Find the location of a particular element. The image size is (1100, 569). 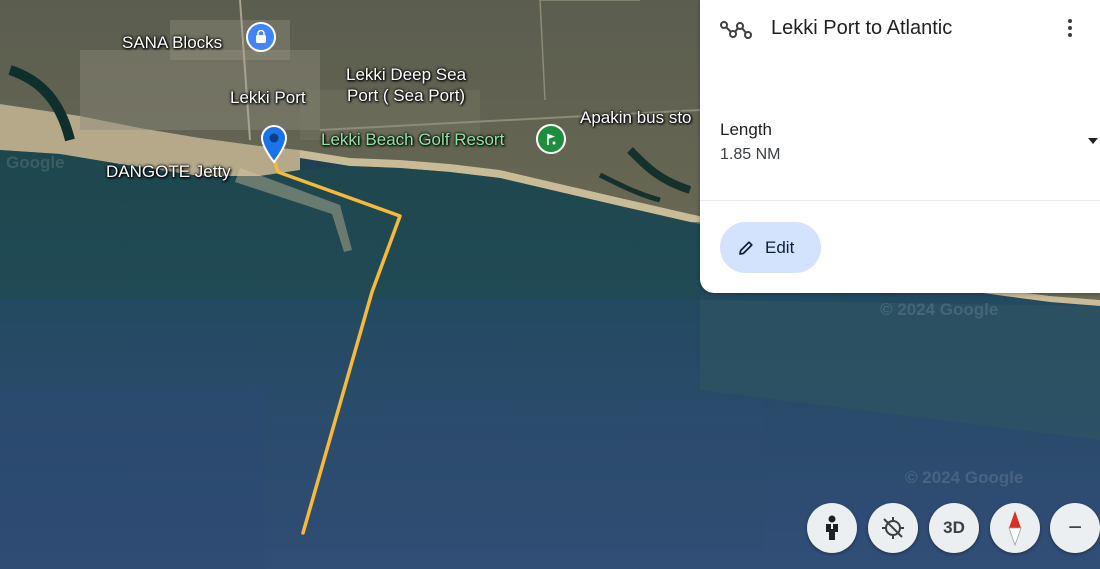

shopping-bag-icon is located at coordinates (261, 36).